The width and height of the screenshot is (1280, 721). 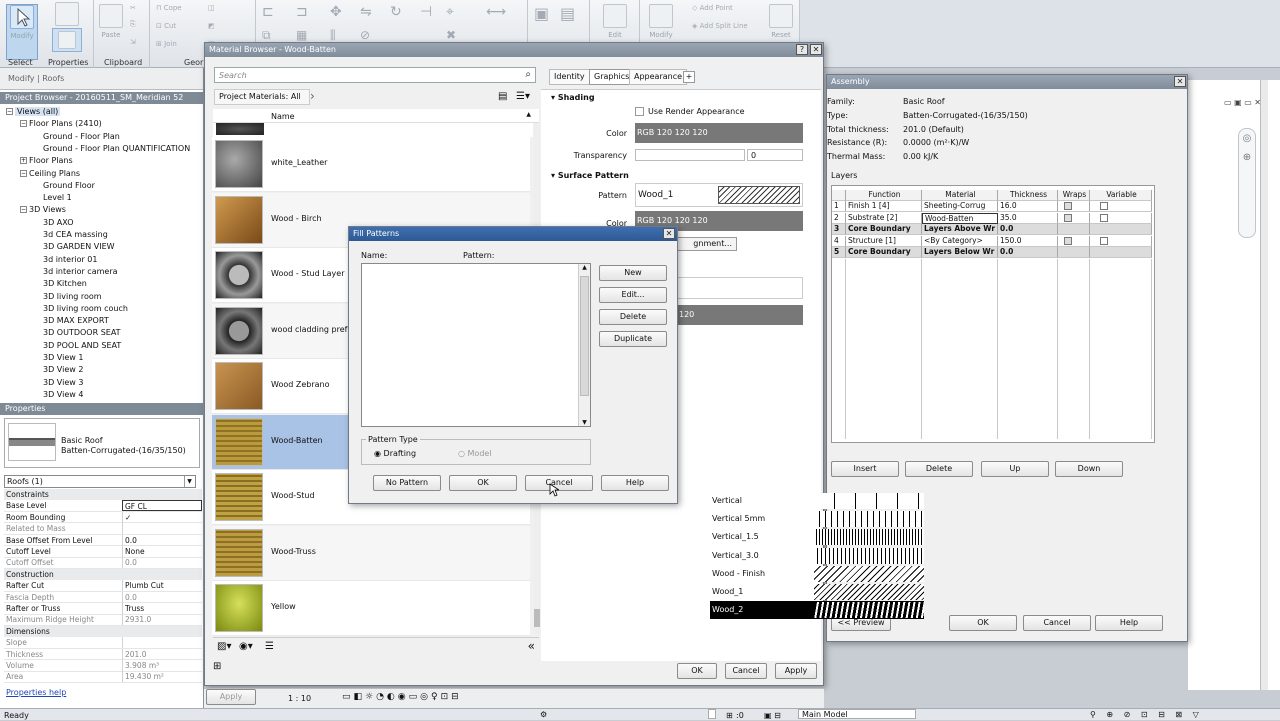 I want to click on layer-column-header: Material, so click(x=960, y=195).